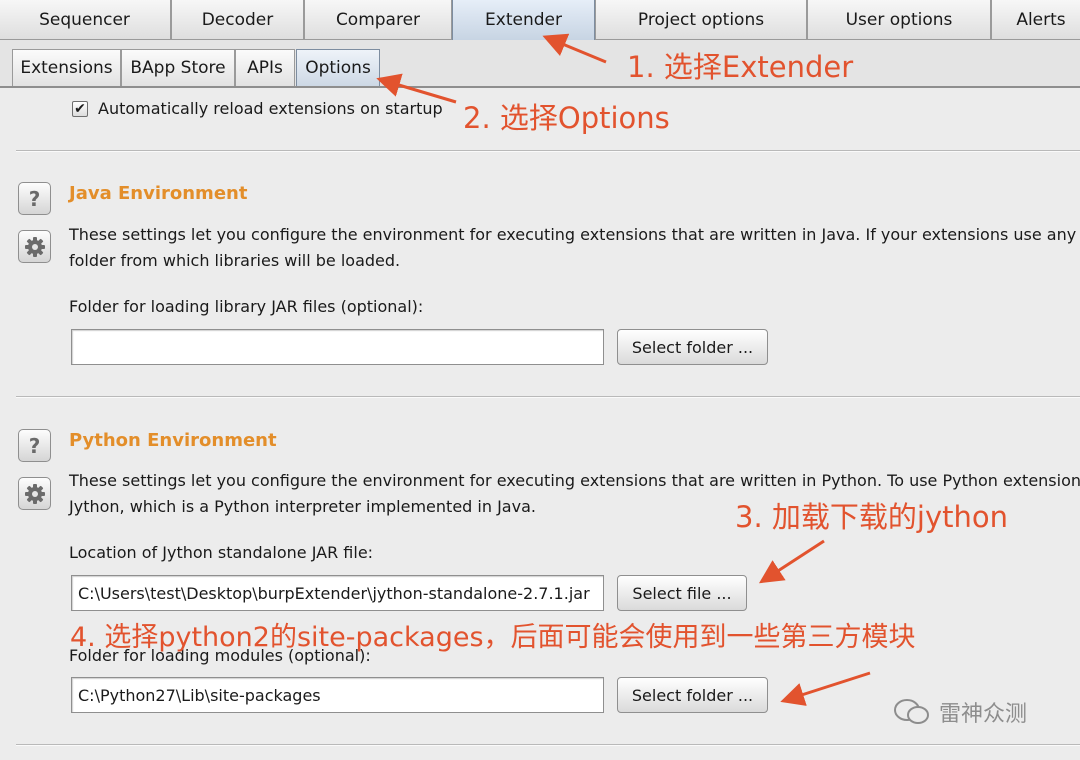  Describe the element at coordinates (740, 67) in the screenshot. I see `annotation-step1: 1. 选择Extender` at that location.